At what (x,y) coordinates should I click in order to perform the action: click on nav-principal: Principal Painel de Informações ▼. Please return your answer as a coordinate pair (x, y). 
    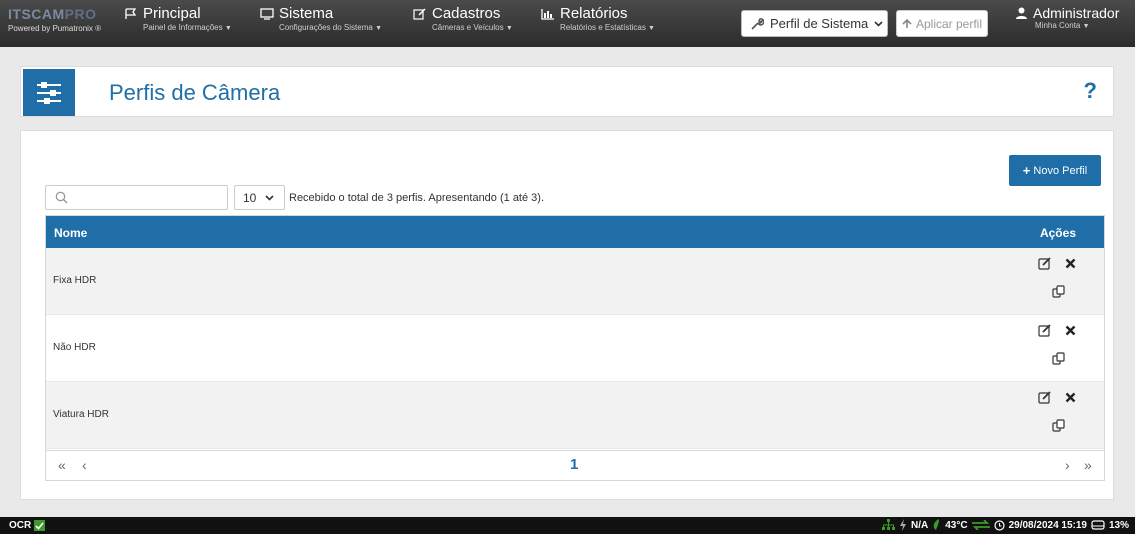
    Looking at the image, I should click on (178, 18).